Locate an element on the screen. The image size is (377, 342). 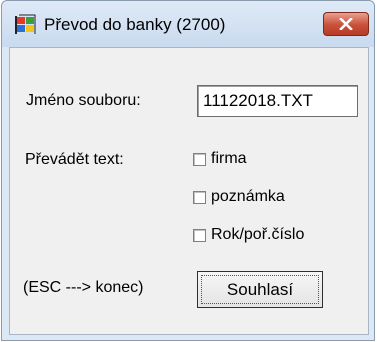
agree-button: Souhlasí is located at coordinates (260, 289).